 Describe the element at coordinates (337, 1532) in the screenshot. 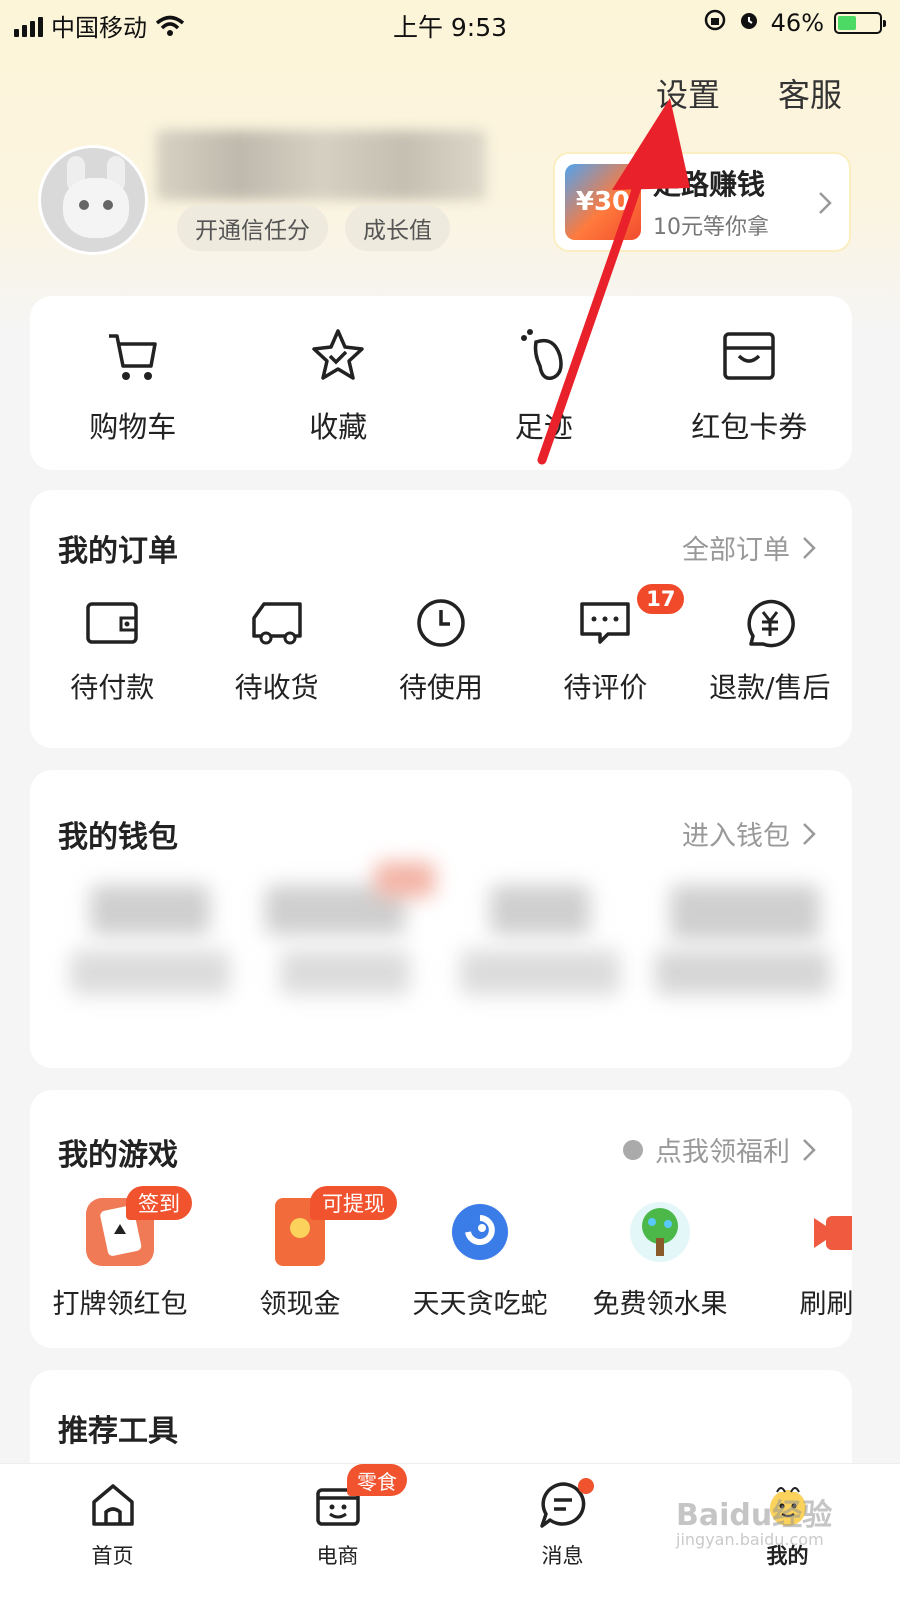

I see `tab-shop: 零食 电商` at that location.